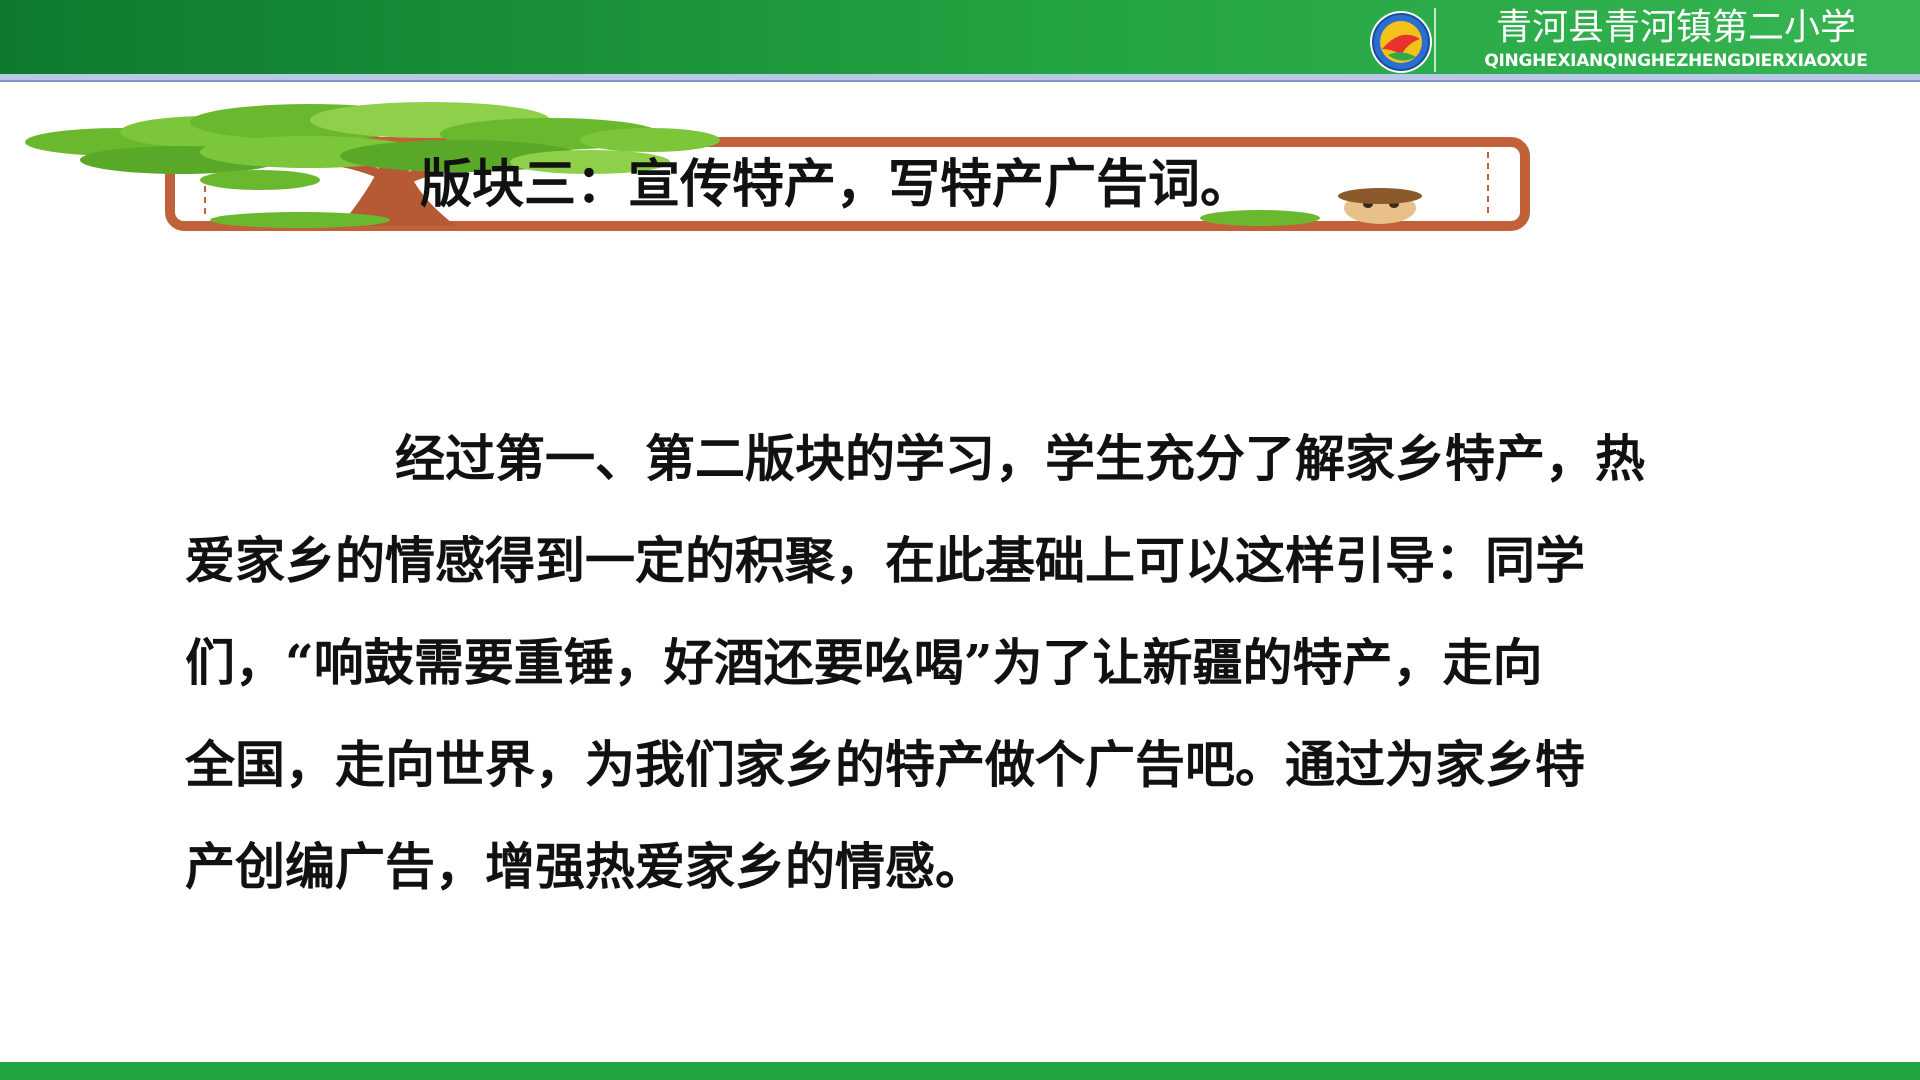  I want to click on section-title: 版块三：宣传特产，写特产广告词。, so click(836, 184).